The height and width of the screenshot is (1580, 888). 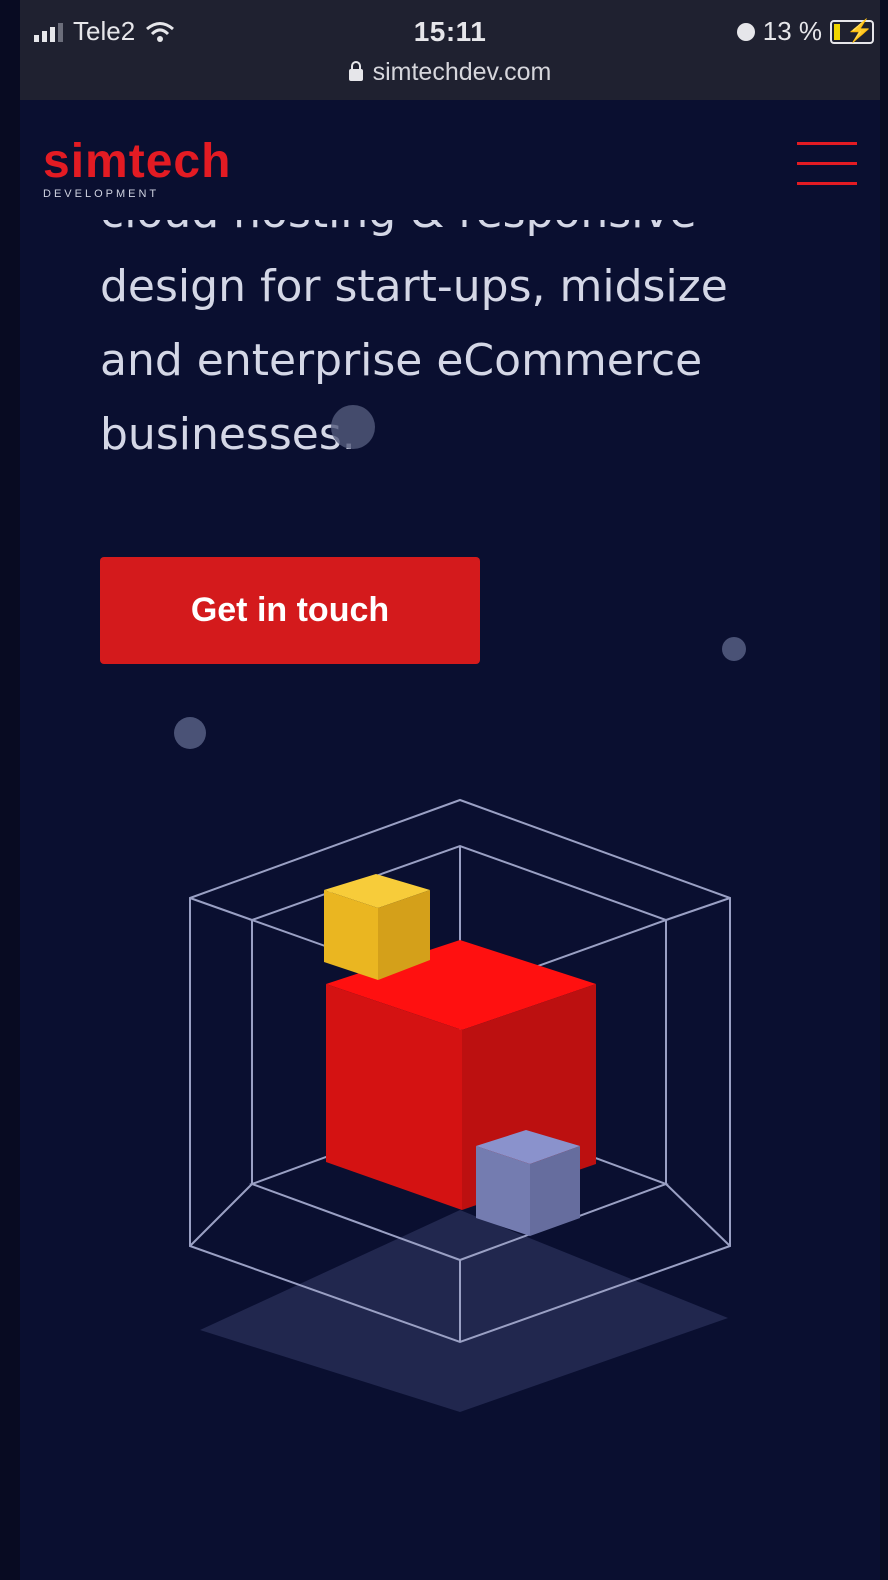 I want to click on status-right: 13 % ⚡, so click(x=805, y=31).